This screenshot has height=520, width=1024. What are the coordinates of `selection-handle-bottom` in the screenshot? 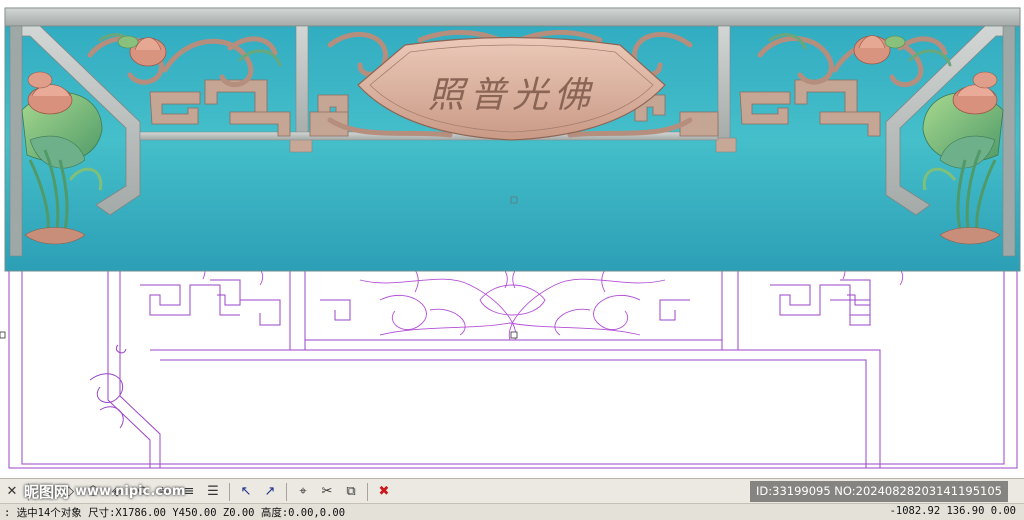 It's located at (514, 335).